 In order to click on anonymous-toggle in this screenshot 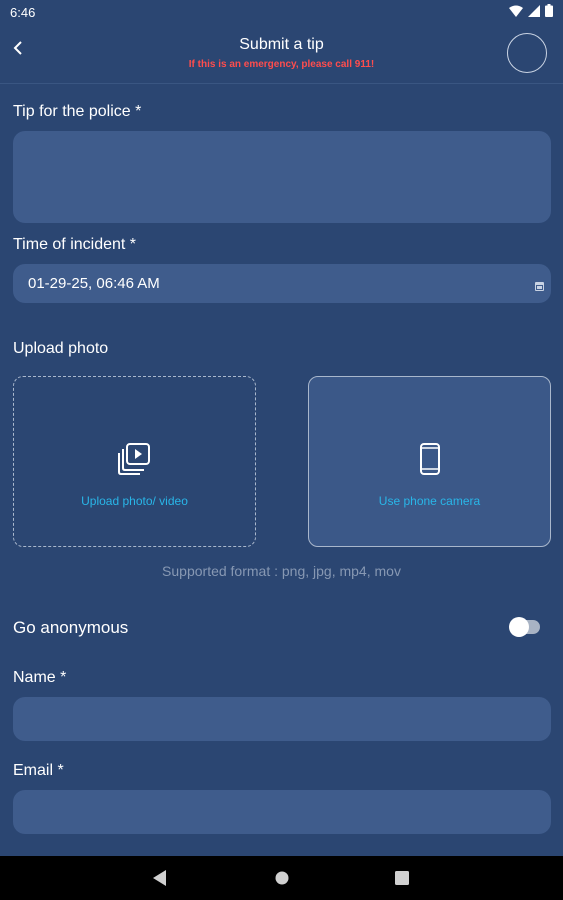, I will do `click(524, 627)`.